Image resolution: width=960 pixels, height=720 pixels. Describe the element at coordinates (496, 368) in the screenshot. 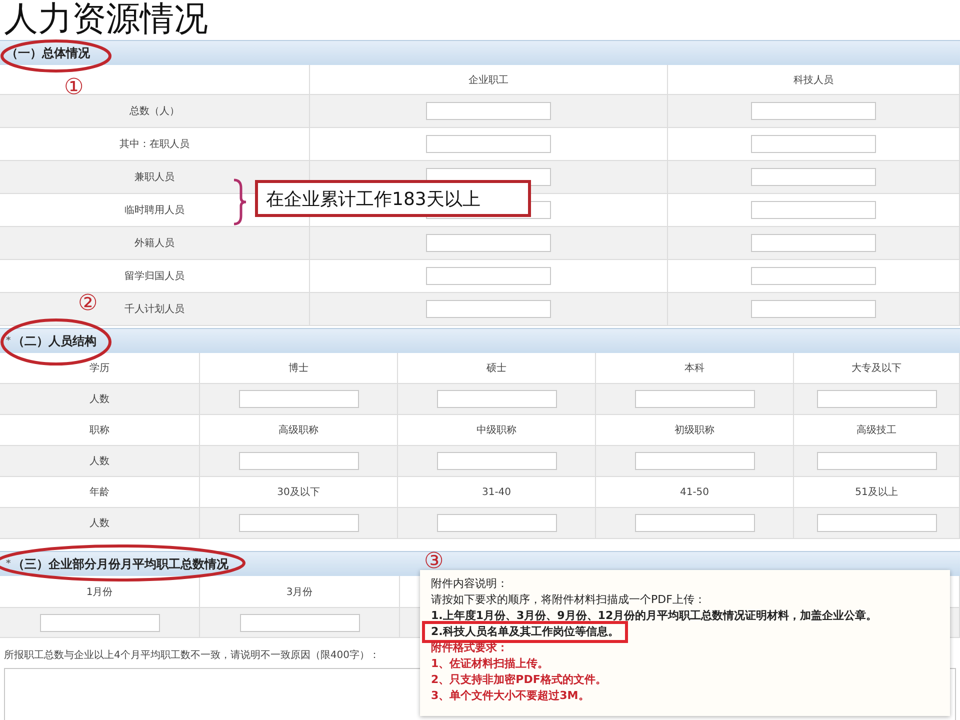

I see `table-cell-text: 硕士` at that location.